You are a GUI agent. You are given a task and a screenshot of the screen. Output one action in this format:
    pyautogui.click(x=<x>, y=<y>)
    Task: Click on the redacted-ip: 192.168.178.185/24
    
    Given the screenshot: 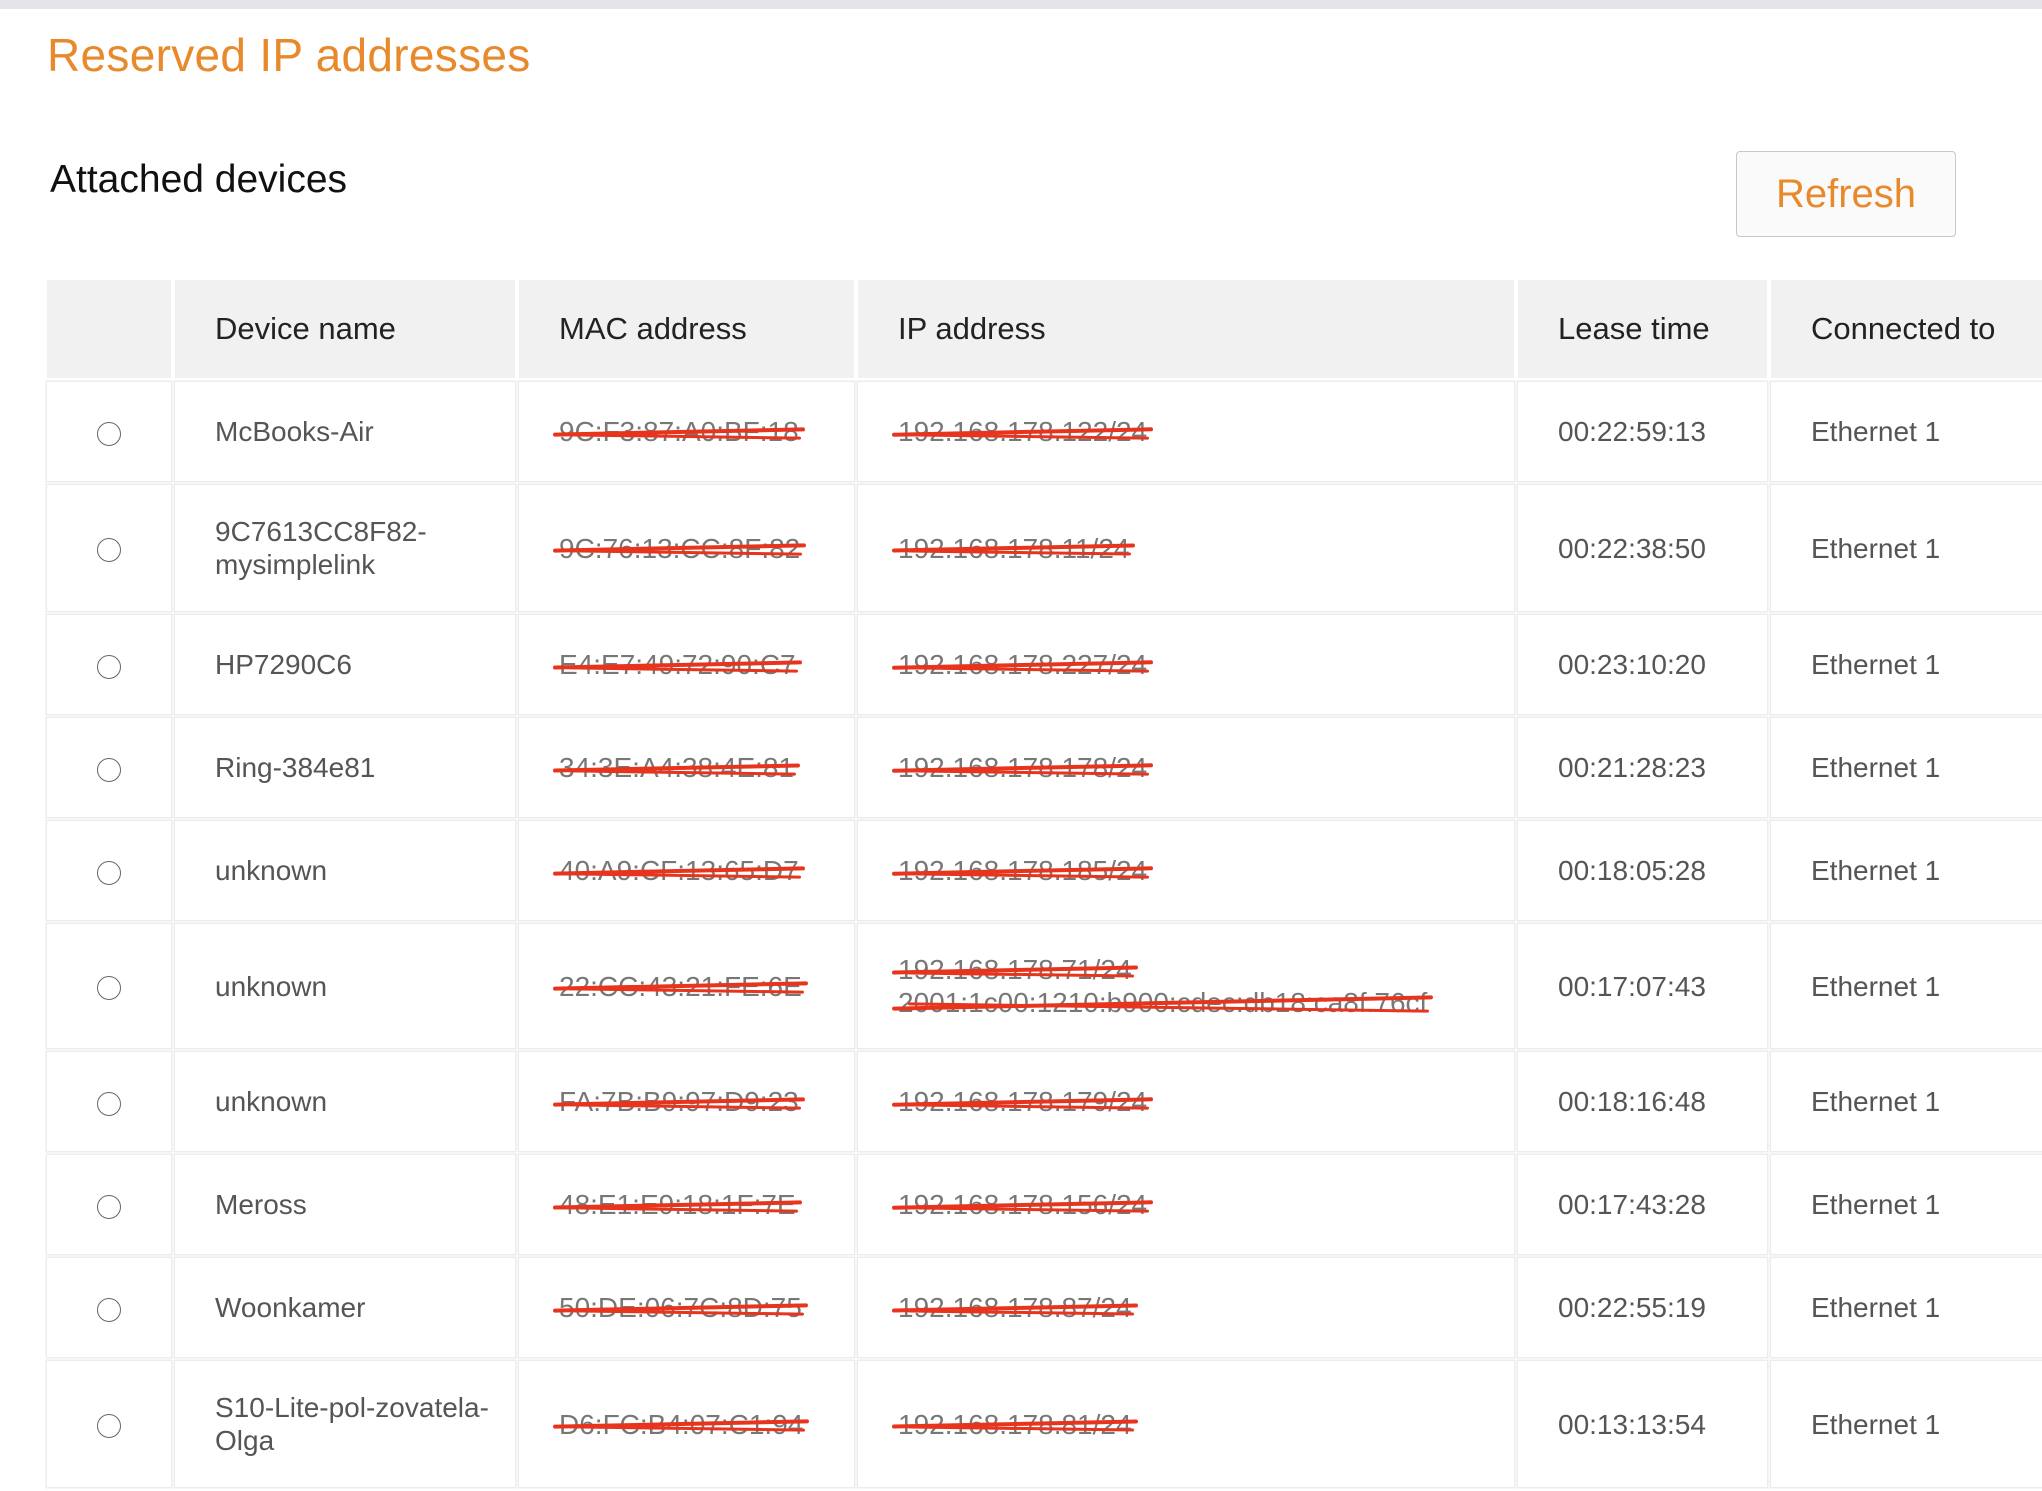 What is the action you would take?
    pyautogui.click(x=1023, y=870)
    